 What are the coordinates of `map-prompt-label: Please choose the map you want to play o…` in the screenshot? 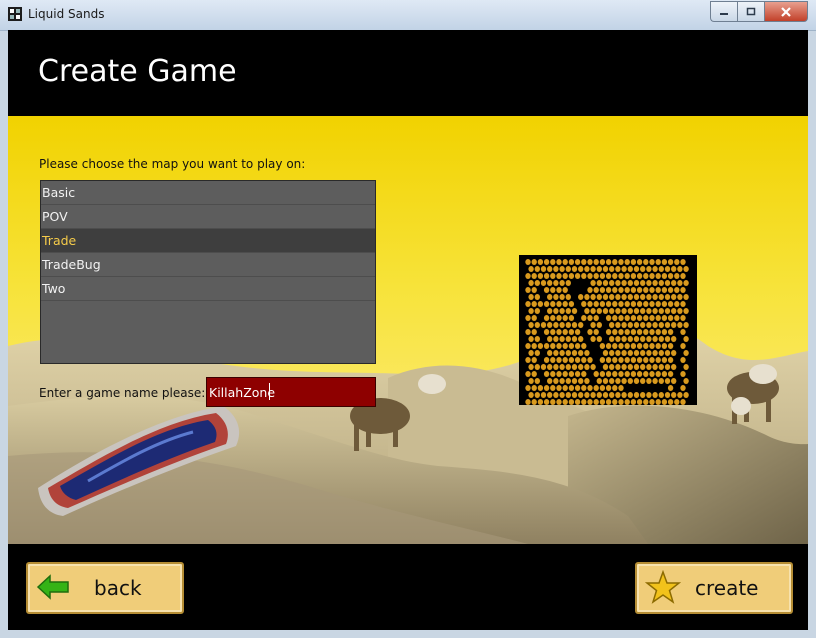 It's located at (172, 164).